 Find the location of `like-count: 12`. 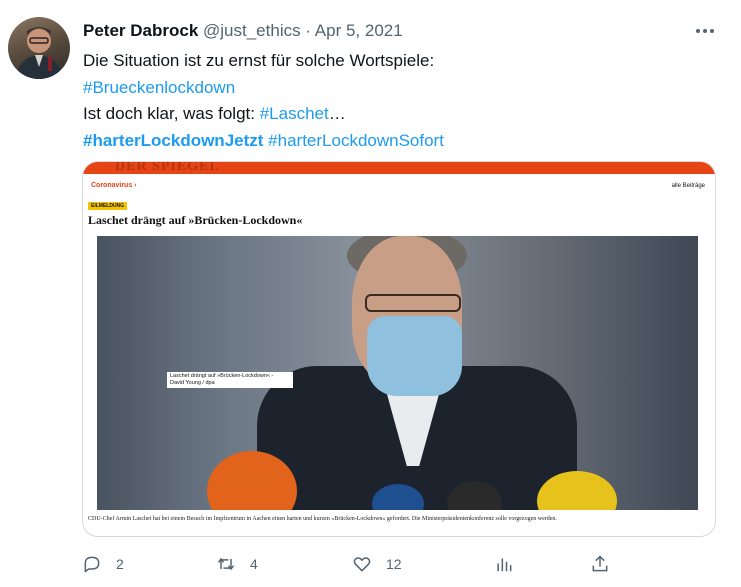

like-count: 12 is located at coordinates (394, 564).